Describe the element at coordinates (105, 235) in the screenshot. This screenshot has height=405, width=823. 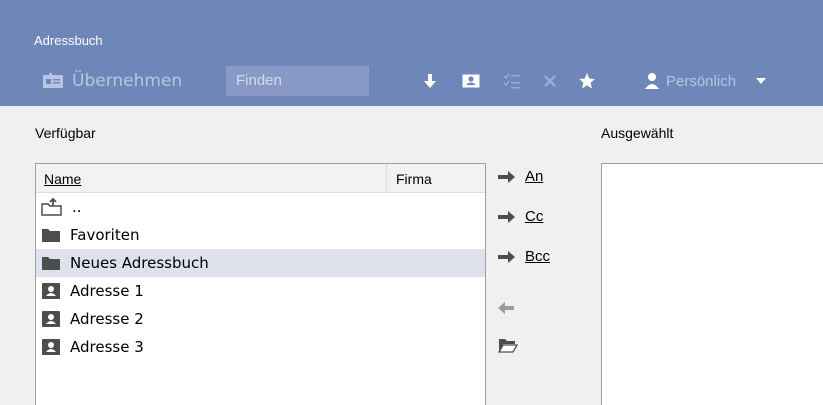
I see `list-item-label: Favoriten` at that location.